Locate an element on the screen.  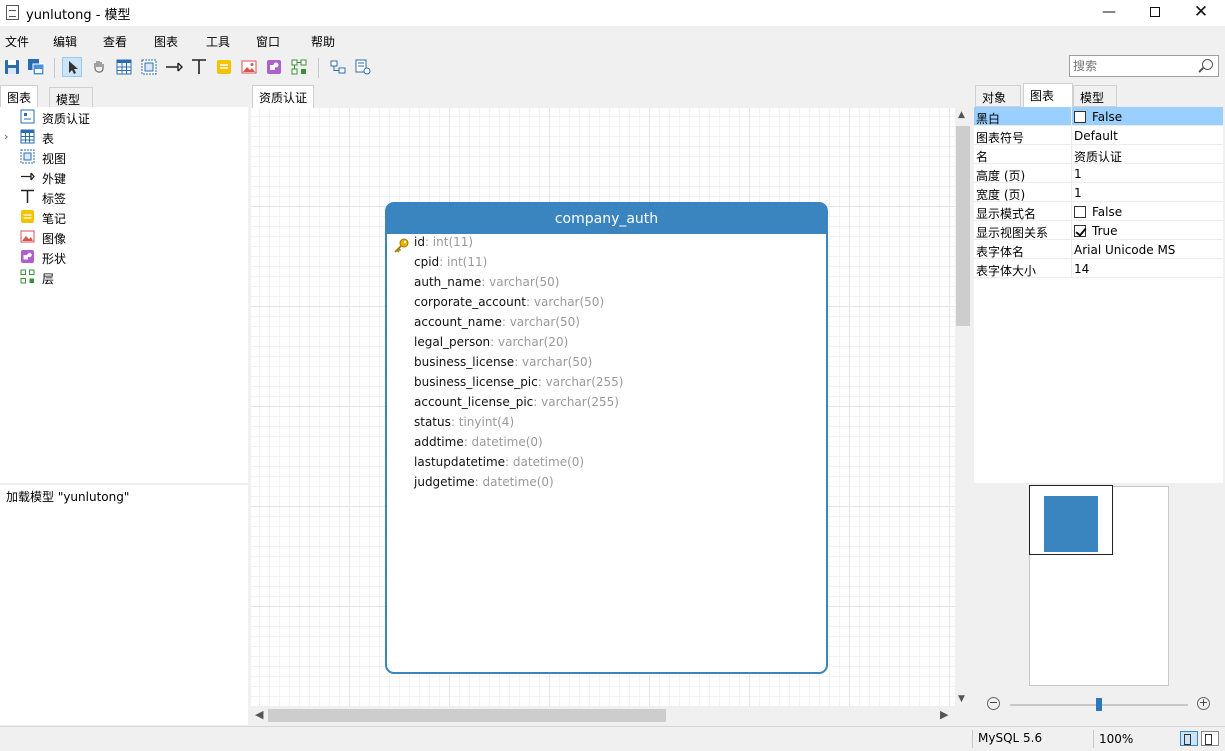
maximize-button is located at coordinates (1155, 13).